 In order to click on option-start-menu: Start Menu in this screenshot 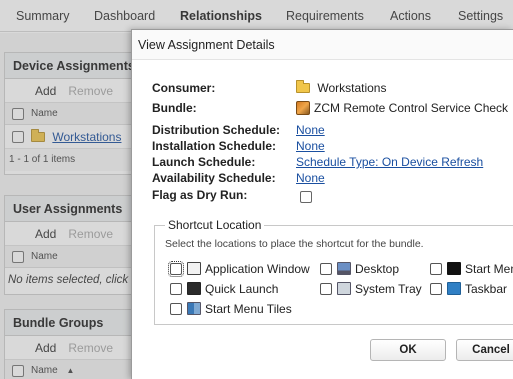, I will do `click(471, 269)`.